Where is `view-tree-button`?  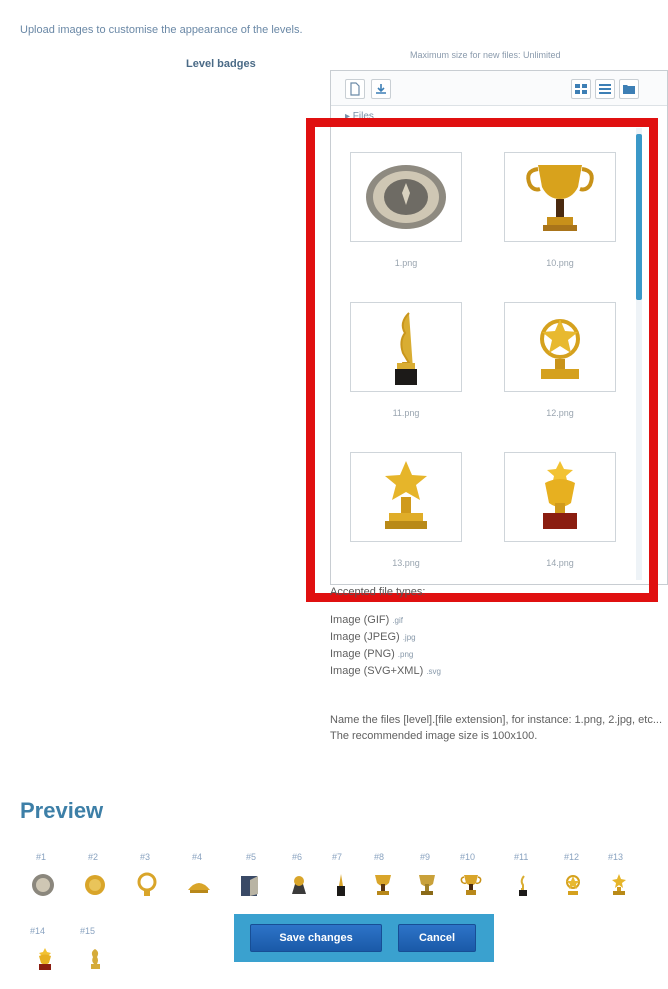
view-tree-button is located at coordinates (629, 89).